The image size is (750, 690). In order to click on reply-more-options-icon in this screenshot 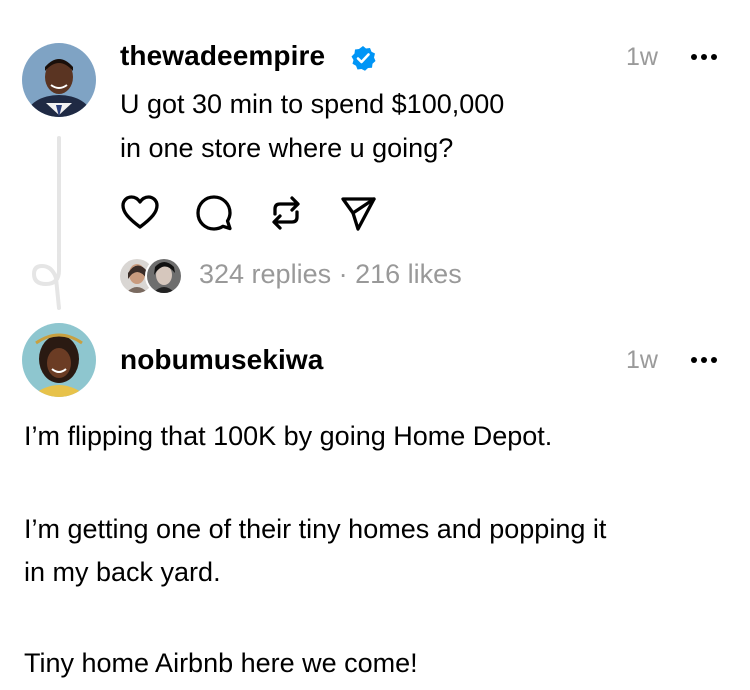, I will do `click(704, 361)`.